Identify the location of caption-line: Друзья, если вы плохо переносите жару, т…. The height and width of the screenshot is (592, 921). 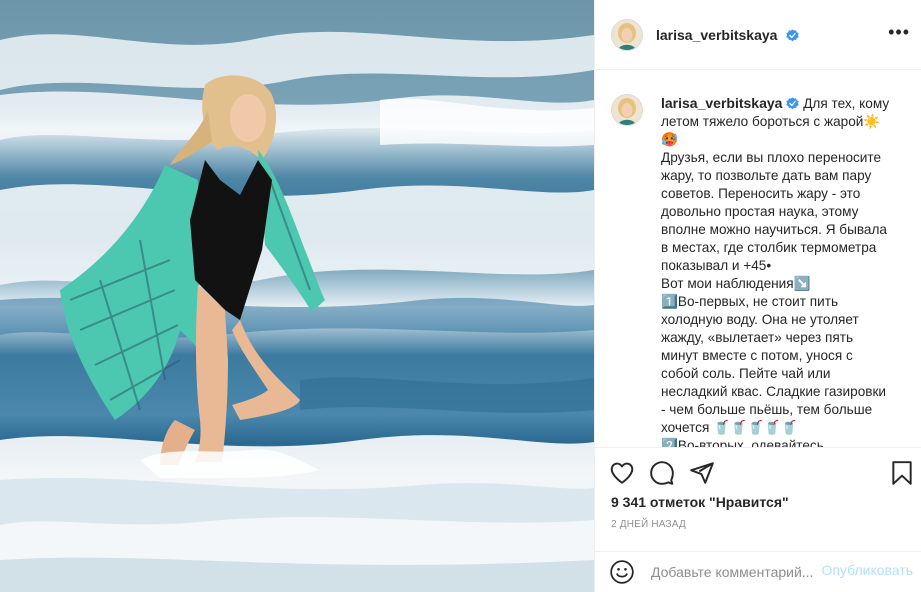
(776, 211).